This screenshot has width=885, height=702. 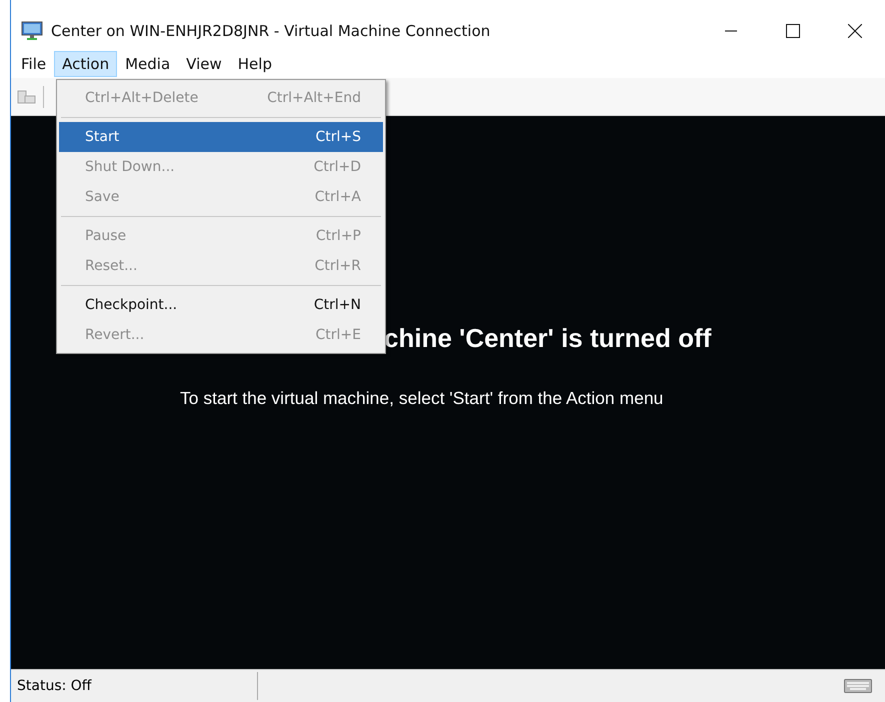 What do you see at coordinates (147, 64) in the screenshot?
I see `menu-item: Media` at bounding box center [147, 64].